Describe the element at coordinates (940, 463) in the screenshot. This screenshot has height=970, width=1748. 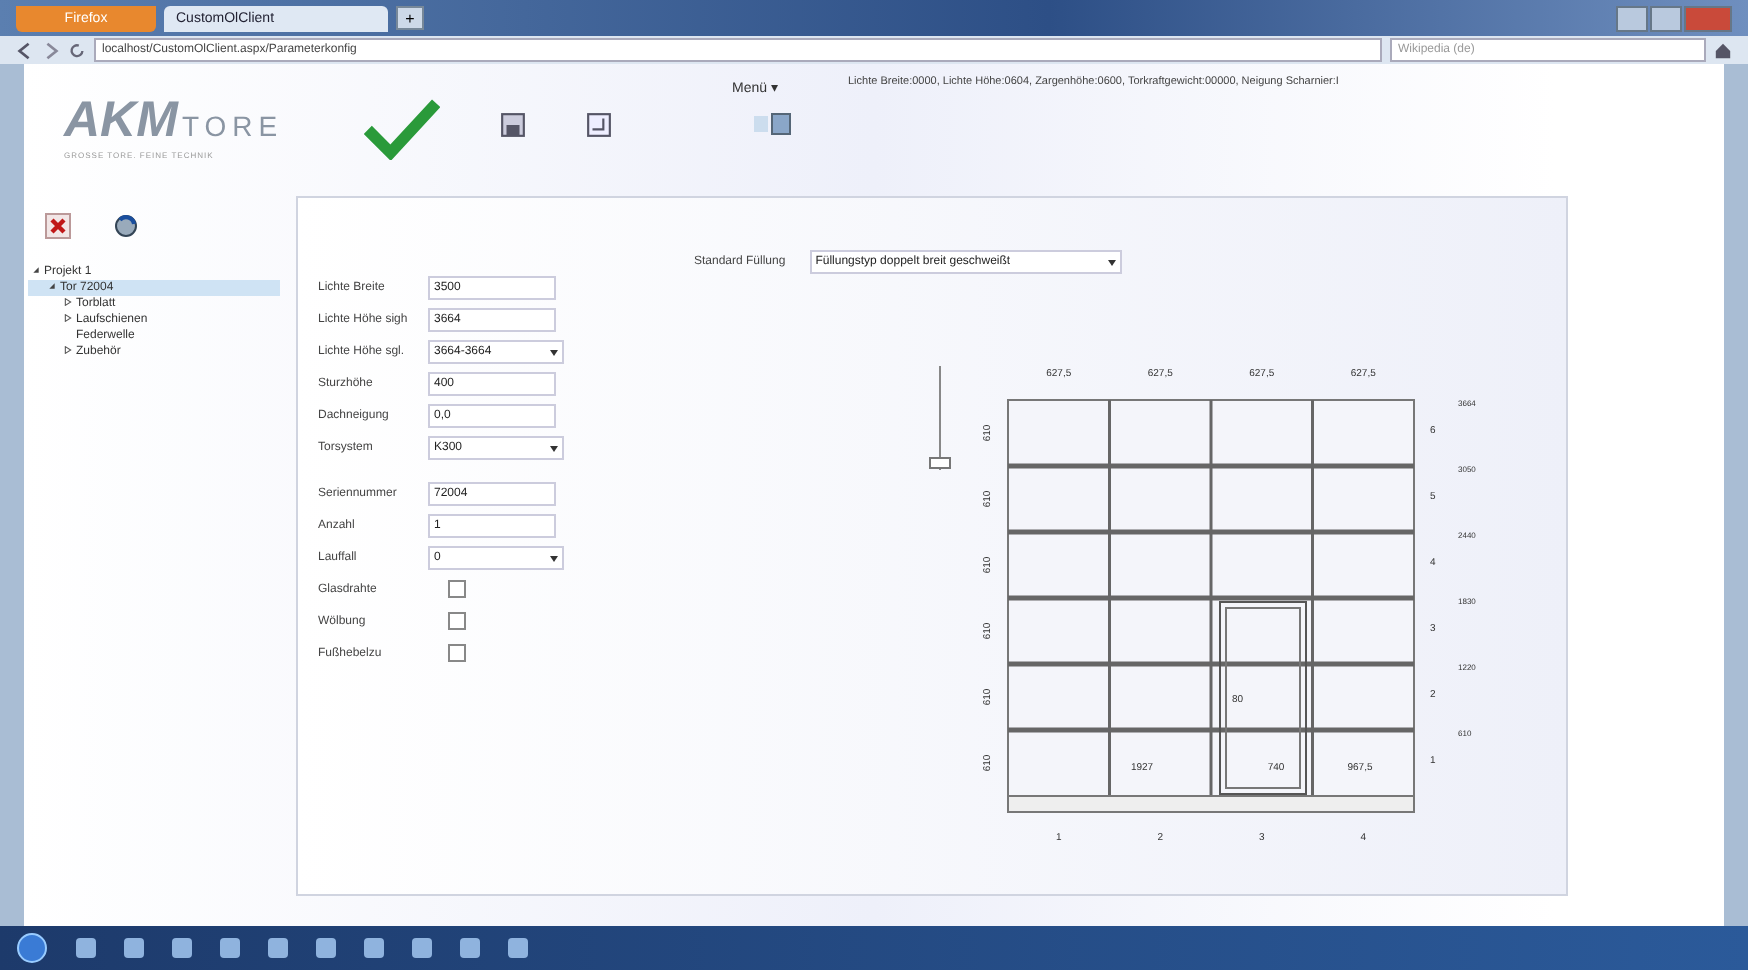
I see `slider-handle` at that location.